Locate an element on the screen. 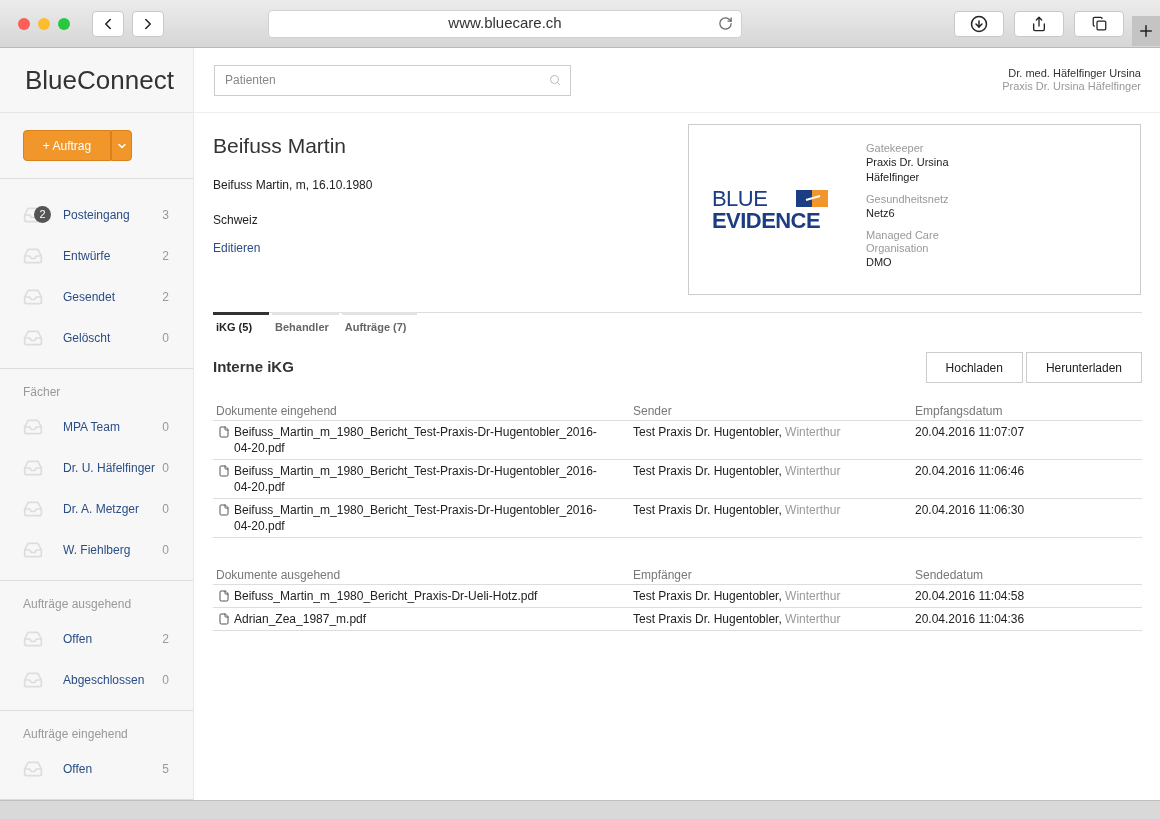  file-link: Beifuss_Martin_m_1980_Bericht_Praxis-Dr-Ueli-Hotz.pdf is located at coordinates (386, 596).